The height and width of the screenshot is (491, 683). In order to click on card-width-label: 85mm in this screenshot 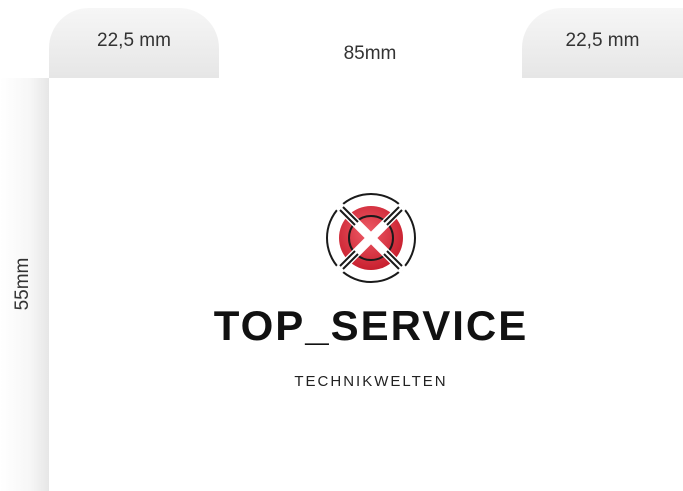, I will do `click(370, 53)`.